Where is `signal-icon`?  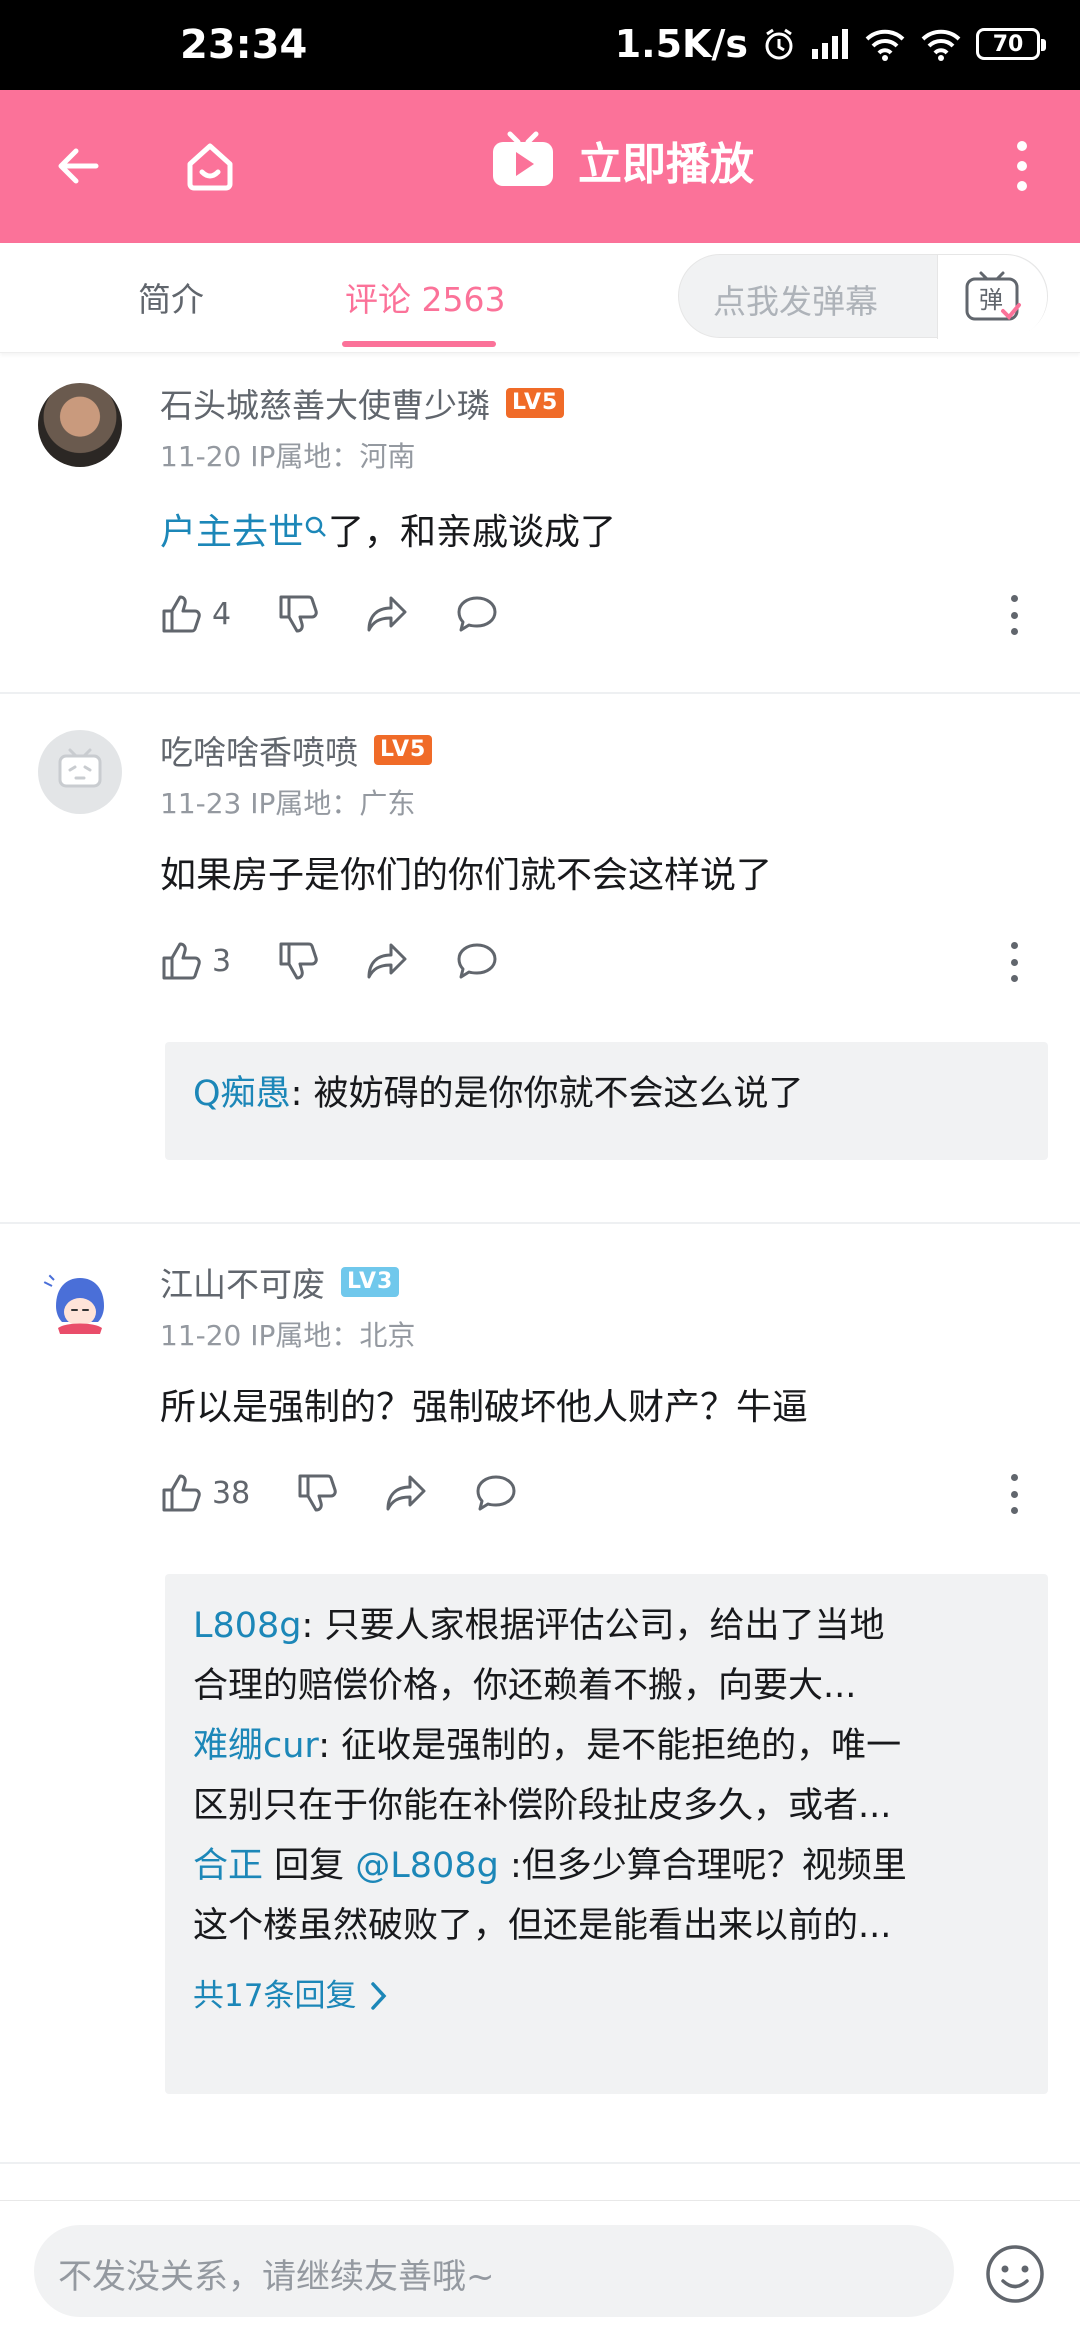 signal-icon is located at coordinates (830, 44).